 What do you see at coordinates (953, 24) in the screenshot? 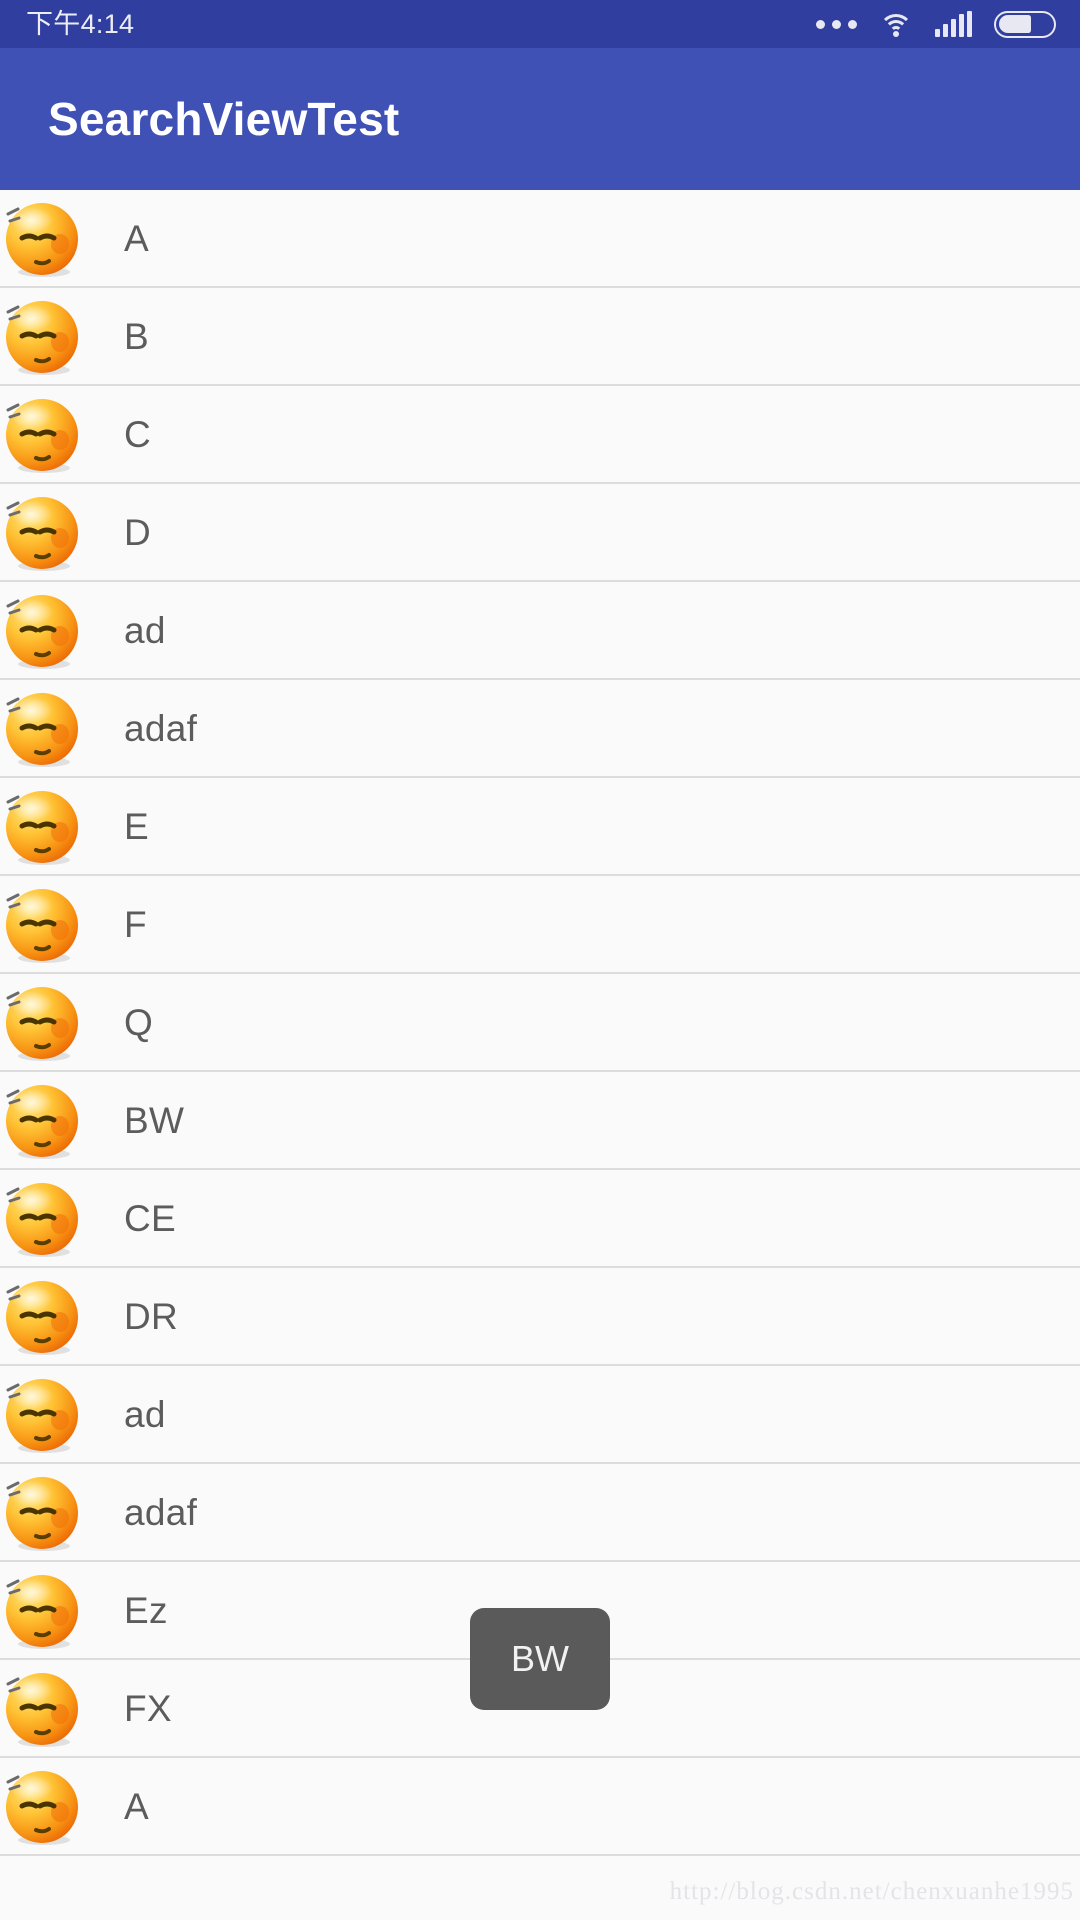
I see `signal-icon` at bounding box center [953, 24].